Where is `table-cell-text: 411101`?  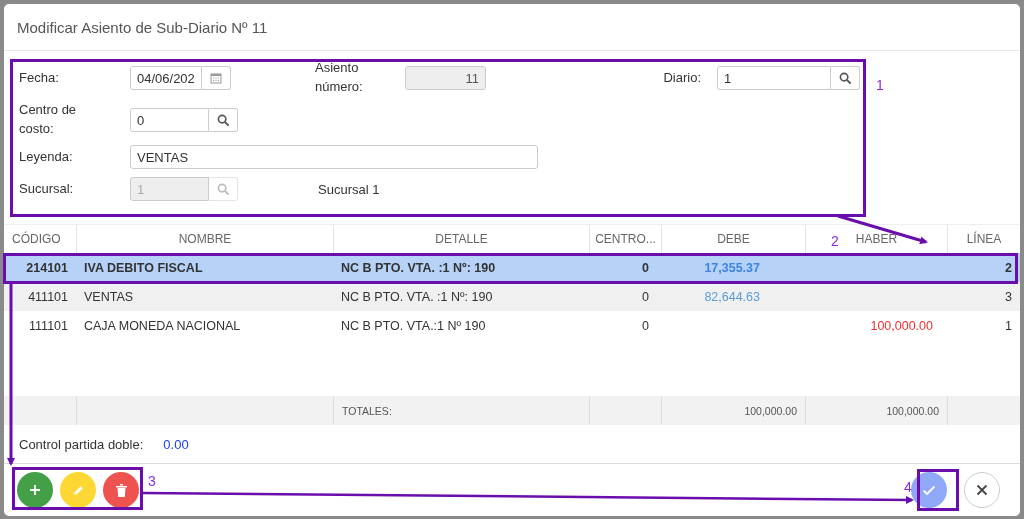
table-cell-text: 411101 is located at coordinates (48, 296).